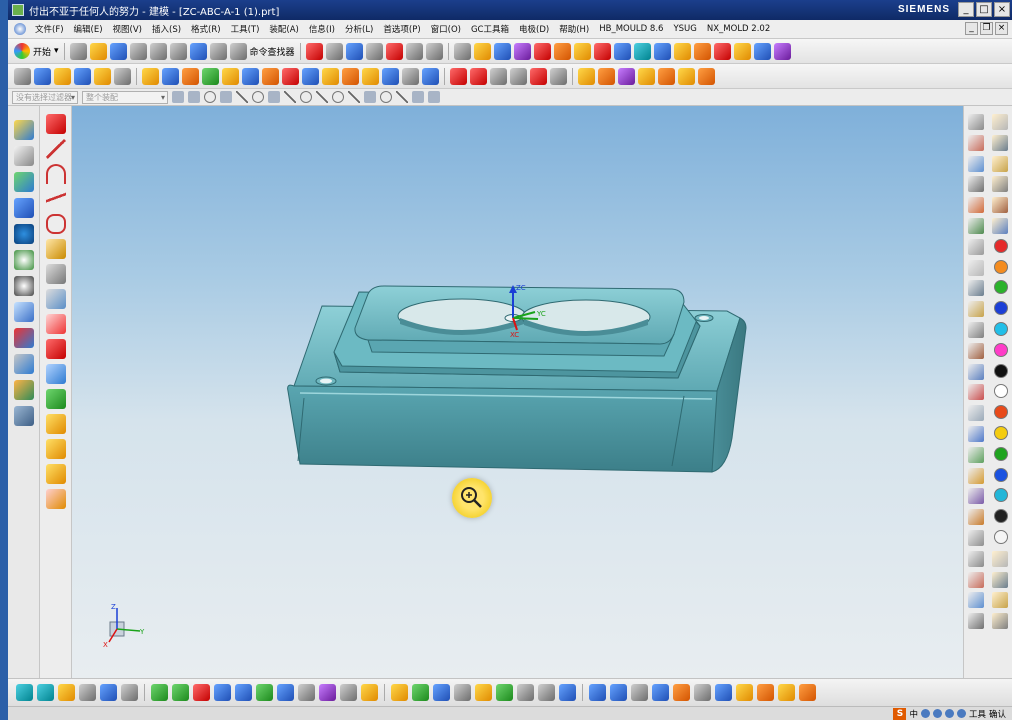 The width and height of the screenshot is (1012, 720). What do you see at coordinates (258, 97) in the screenshot?
I see `center-snap-icon` at bounding box center [258, 97].